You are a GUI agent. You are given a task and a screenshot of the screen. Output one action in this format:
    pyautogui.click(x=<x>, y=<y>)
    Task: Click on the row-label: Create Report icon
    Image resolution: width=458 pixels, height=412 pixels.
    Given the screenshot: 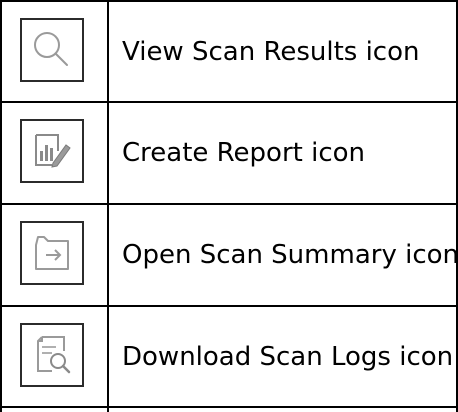 What is the action you would take?
    pyautogui.click(x=244, y=153)
    